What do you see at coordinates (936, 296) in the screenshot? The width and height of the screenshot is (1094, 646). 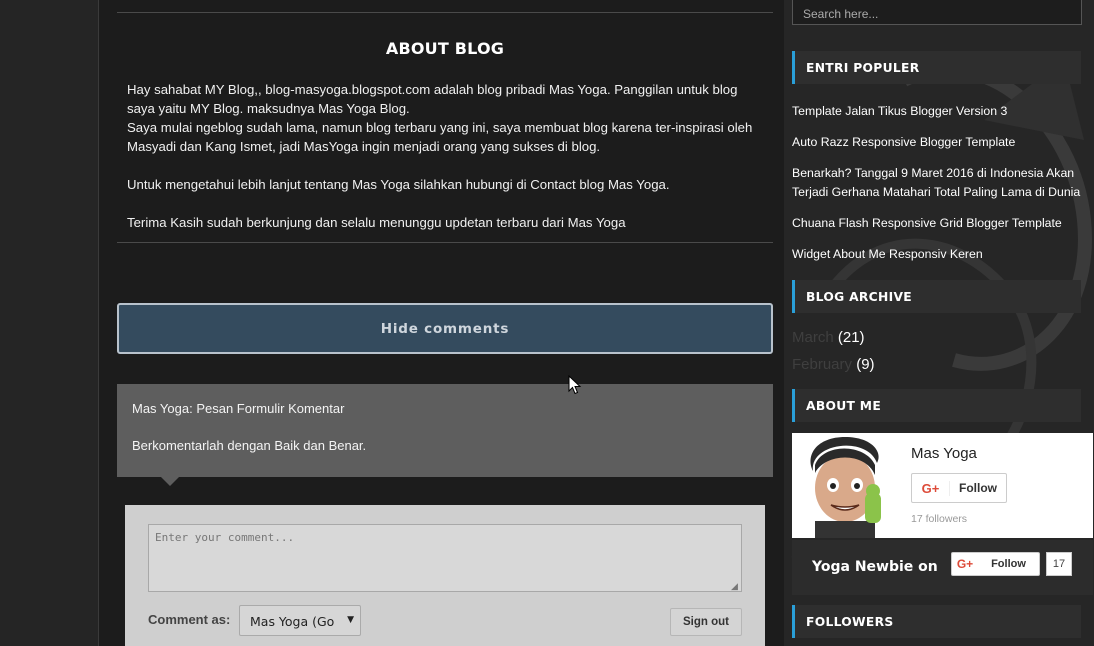 I see `blog-archive-heading: BLOG ARCHIVE` at bounding box center [936, 296].